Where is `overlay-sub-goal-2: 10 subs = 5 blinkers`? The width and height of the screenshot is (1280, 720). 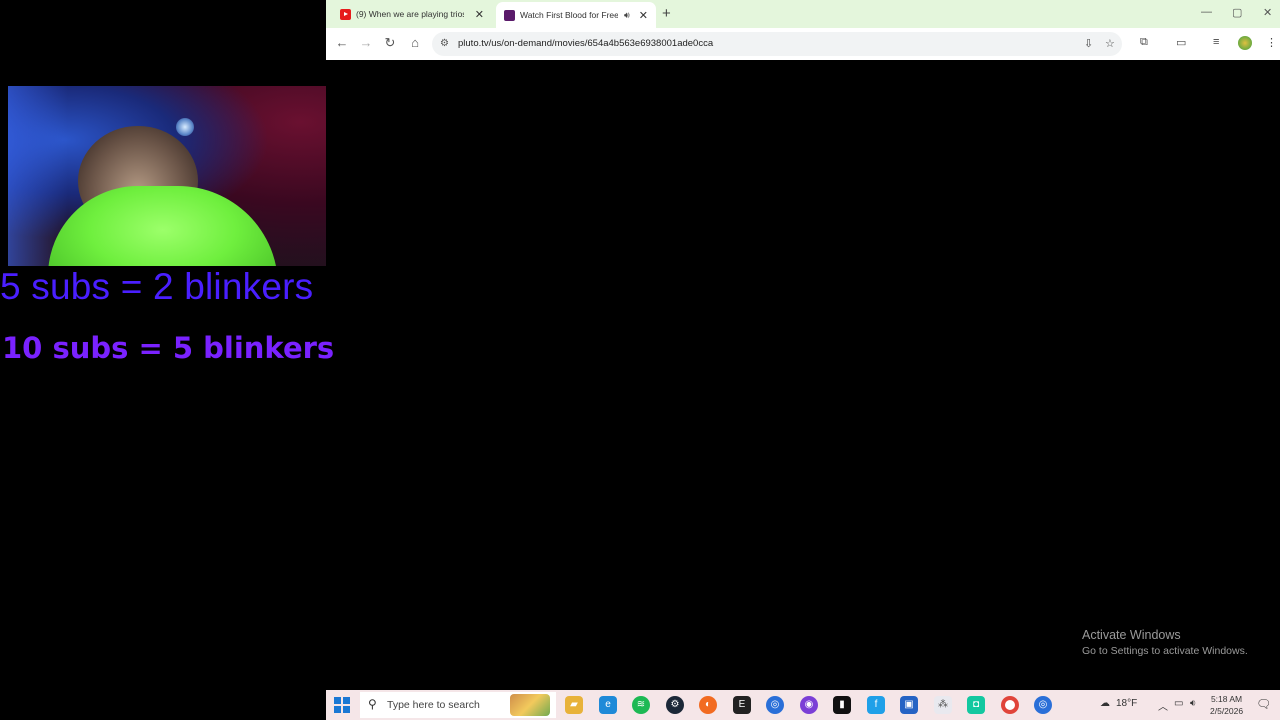
overlay-sub-goal-2: 10 subs = 5 blinkers is located at coordinates (168, 348).